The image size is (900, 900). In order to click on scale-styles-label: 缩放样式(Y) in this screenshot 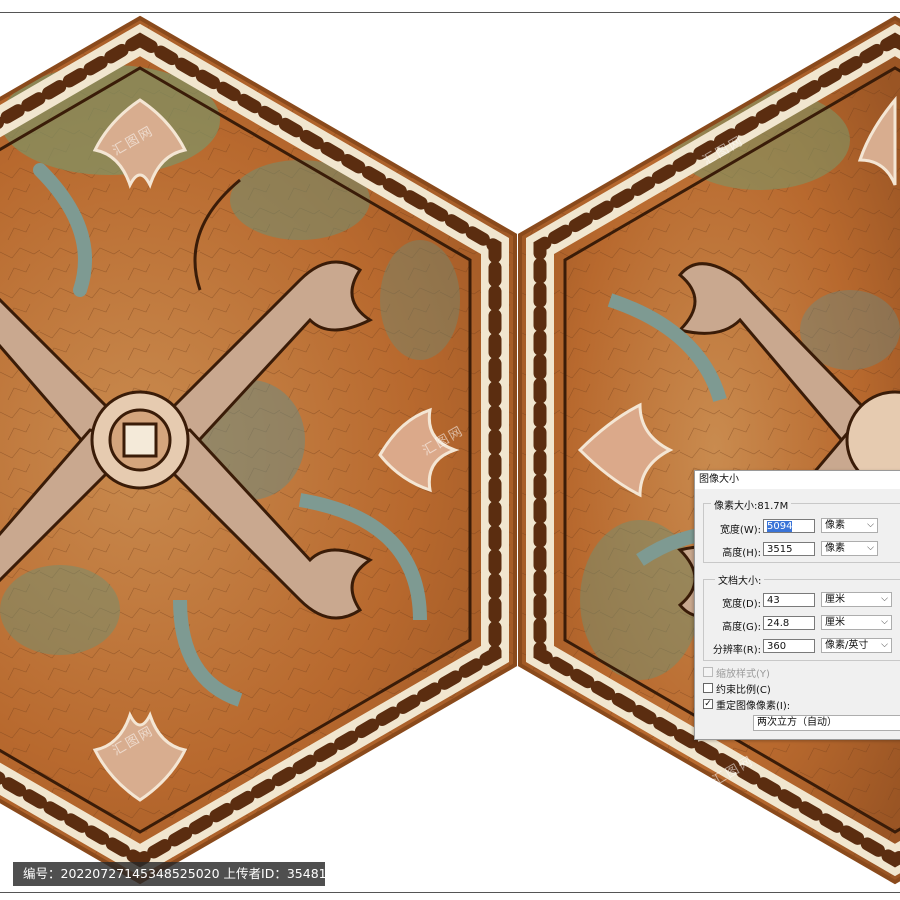, I will do `click(743, 674)`.